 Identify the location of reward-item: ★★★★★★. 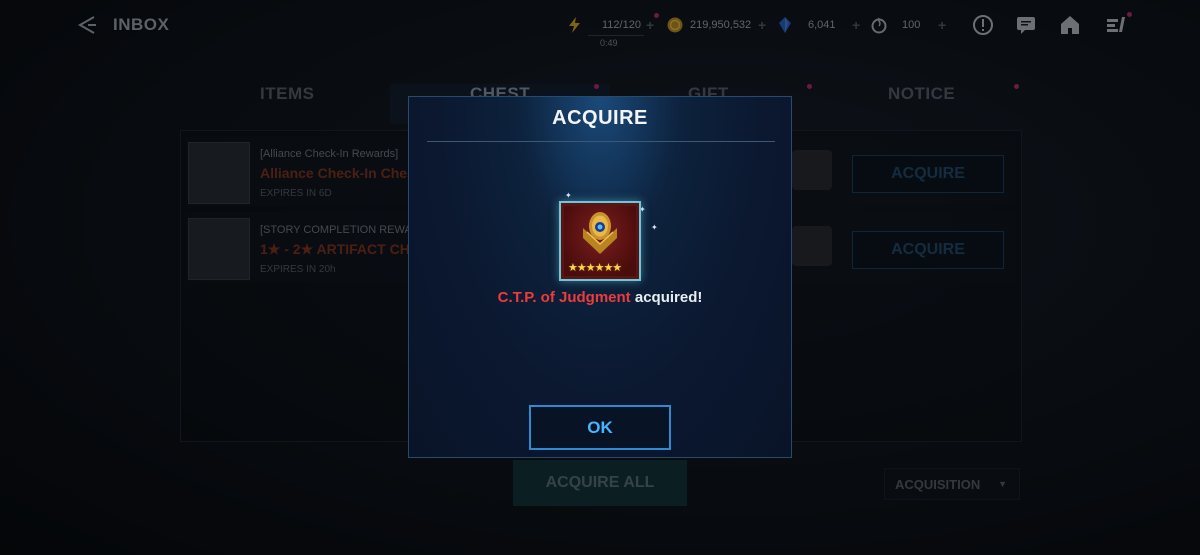
(600, 241).